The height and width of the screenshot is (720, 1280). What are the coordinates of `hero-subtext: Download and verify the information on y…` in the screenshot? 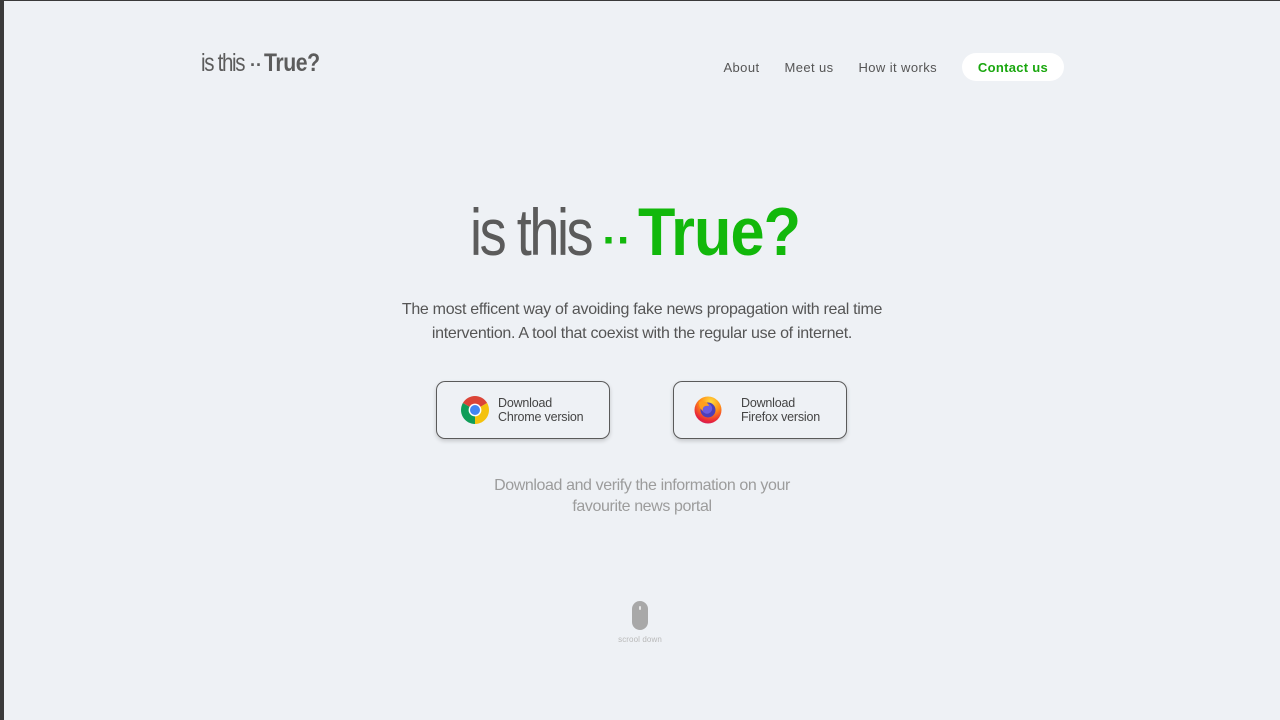 It's located at (642, 496).